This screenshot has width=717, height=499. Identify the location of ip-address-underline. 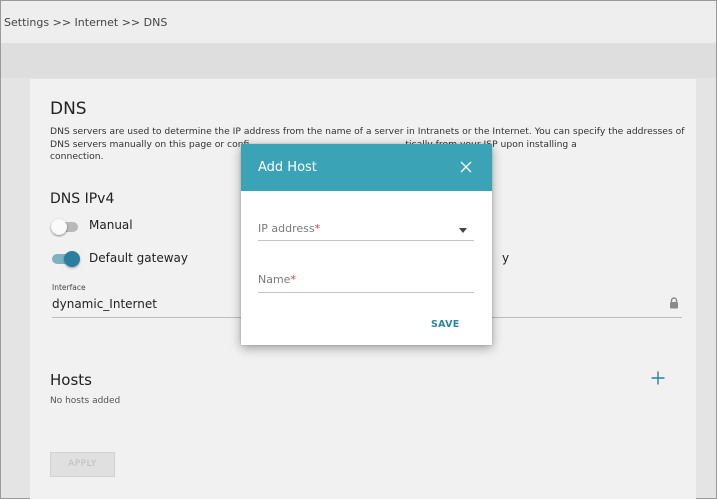
(366, 240).